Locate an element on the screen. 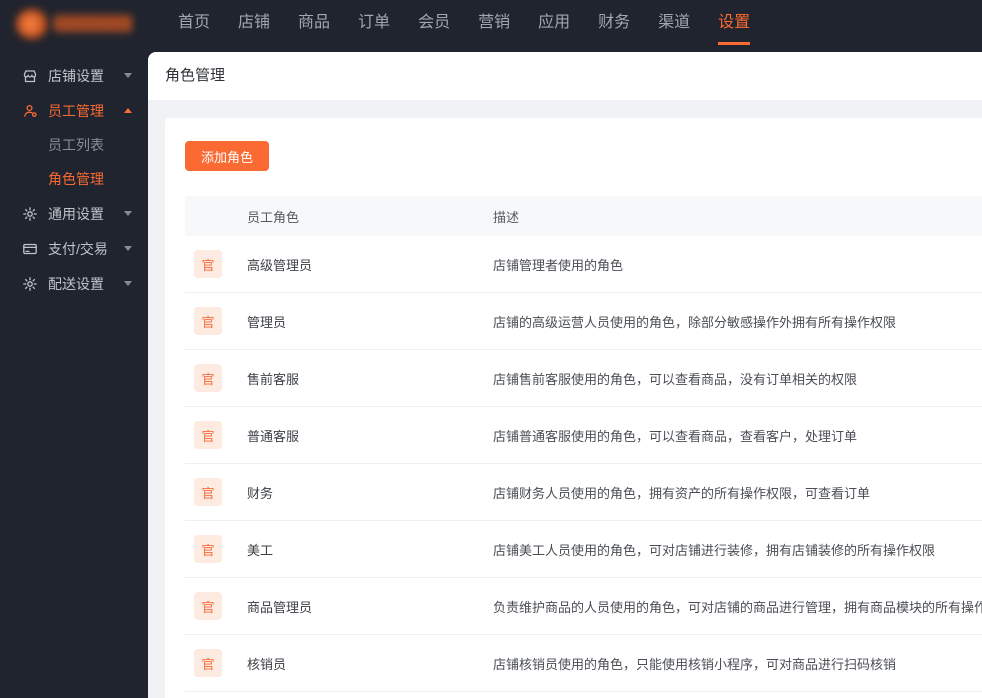  nav-item-6: 营销 is located at coordinates (494, 24).